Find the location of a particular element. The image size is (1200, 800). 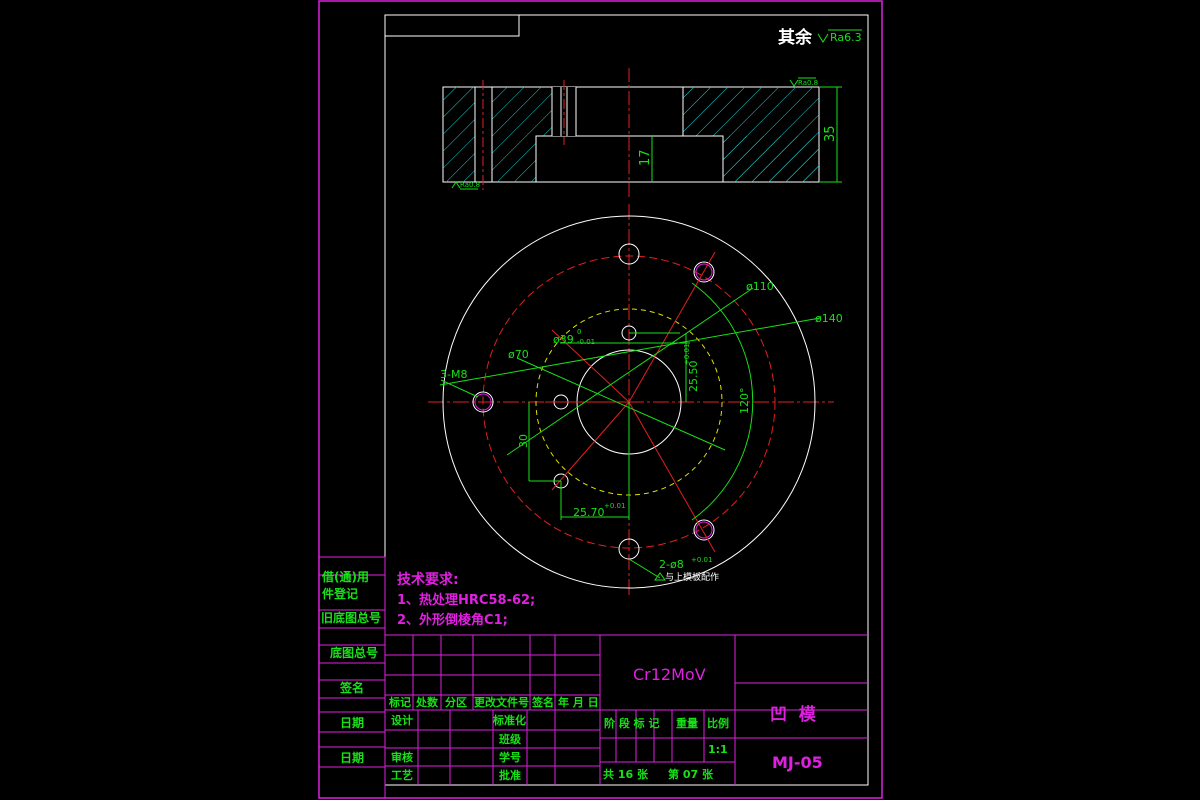

label-standardize: 标准化 is located at coordinates (509, 720).